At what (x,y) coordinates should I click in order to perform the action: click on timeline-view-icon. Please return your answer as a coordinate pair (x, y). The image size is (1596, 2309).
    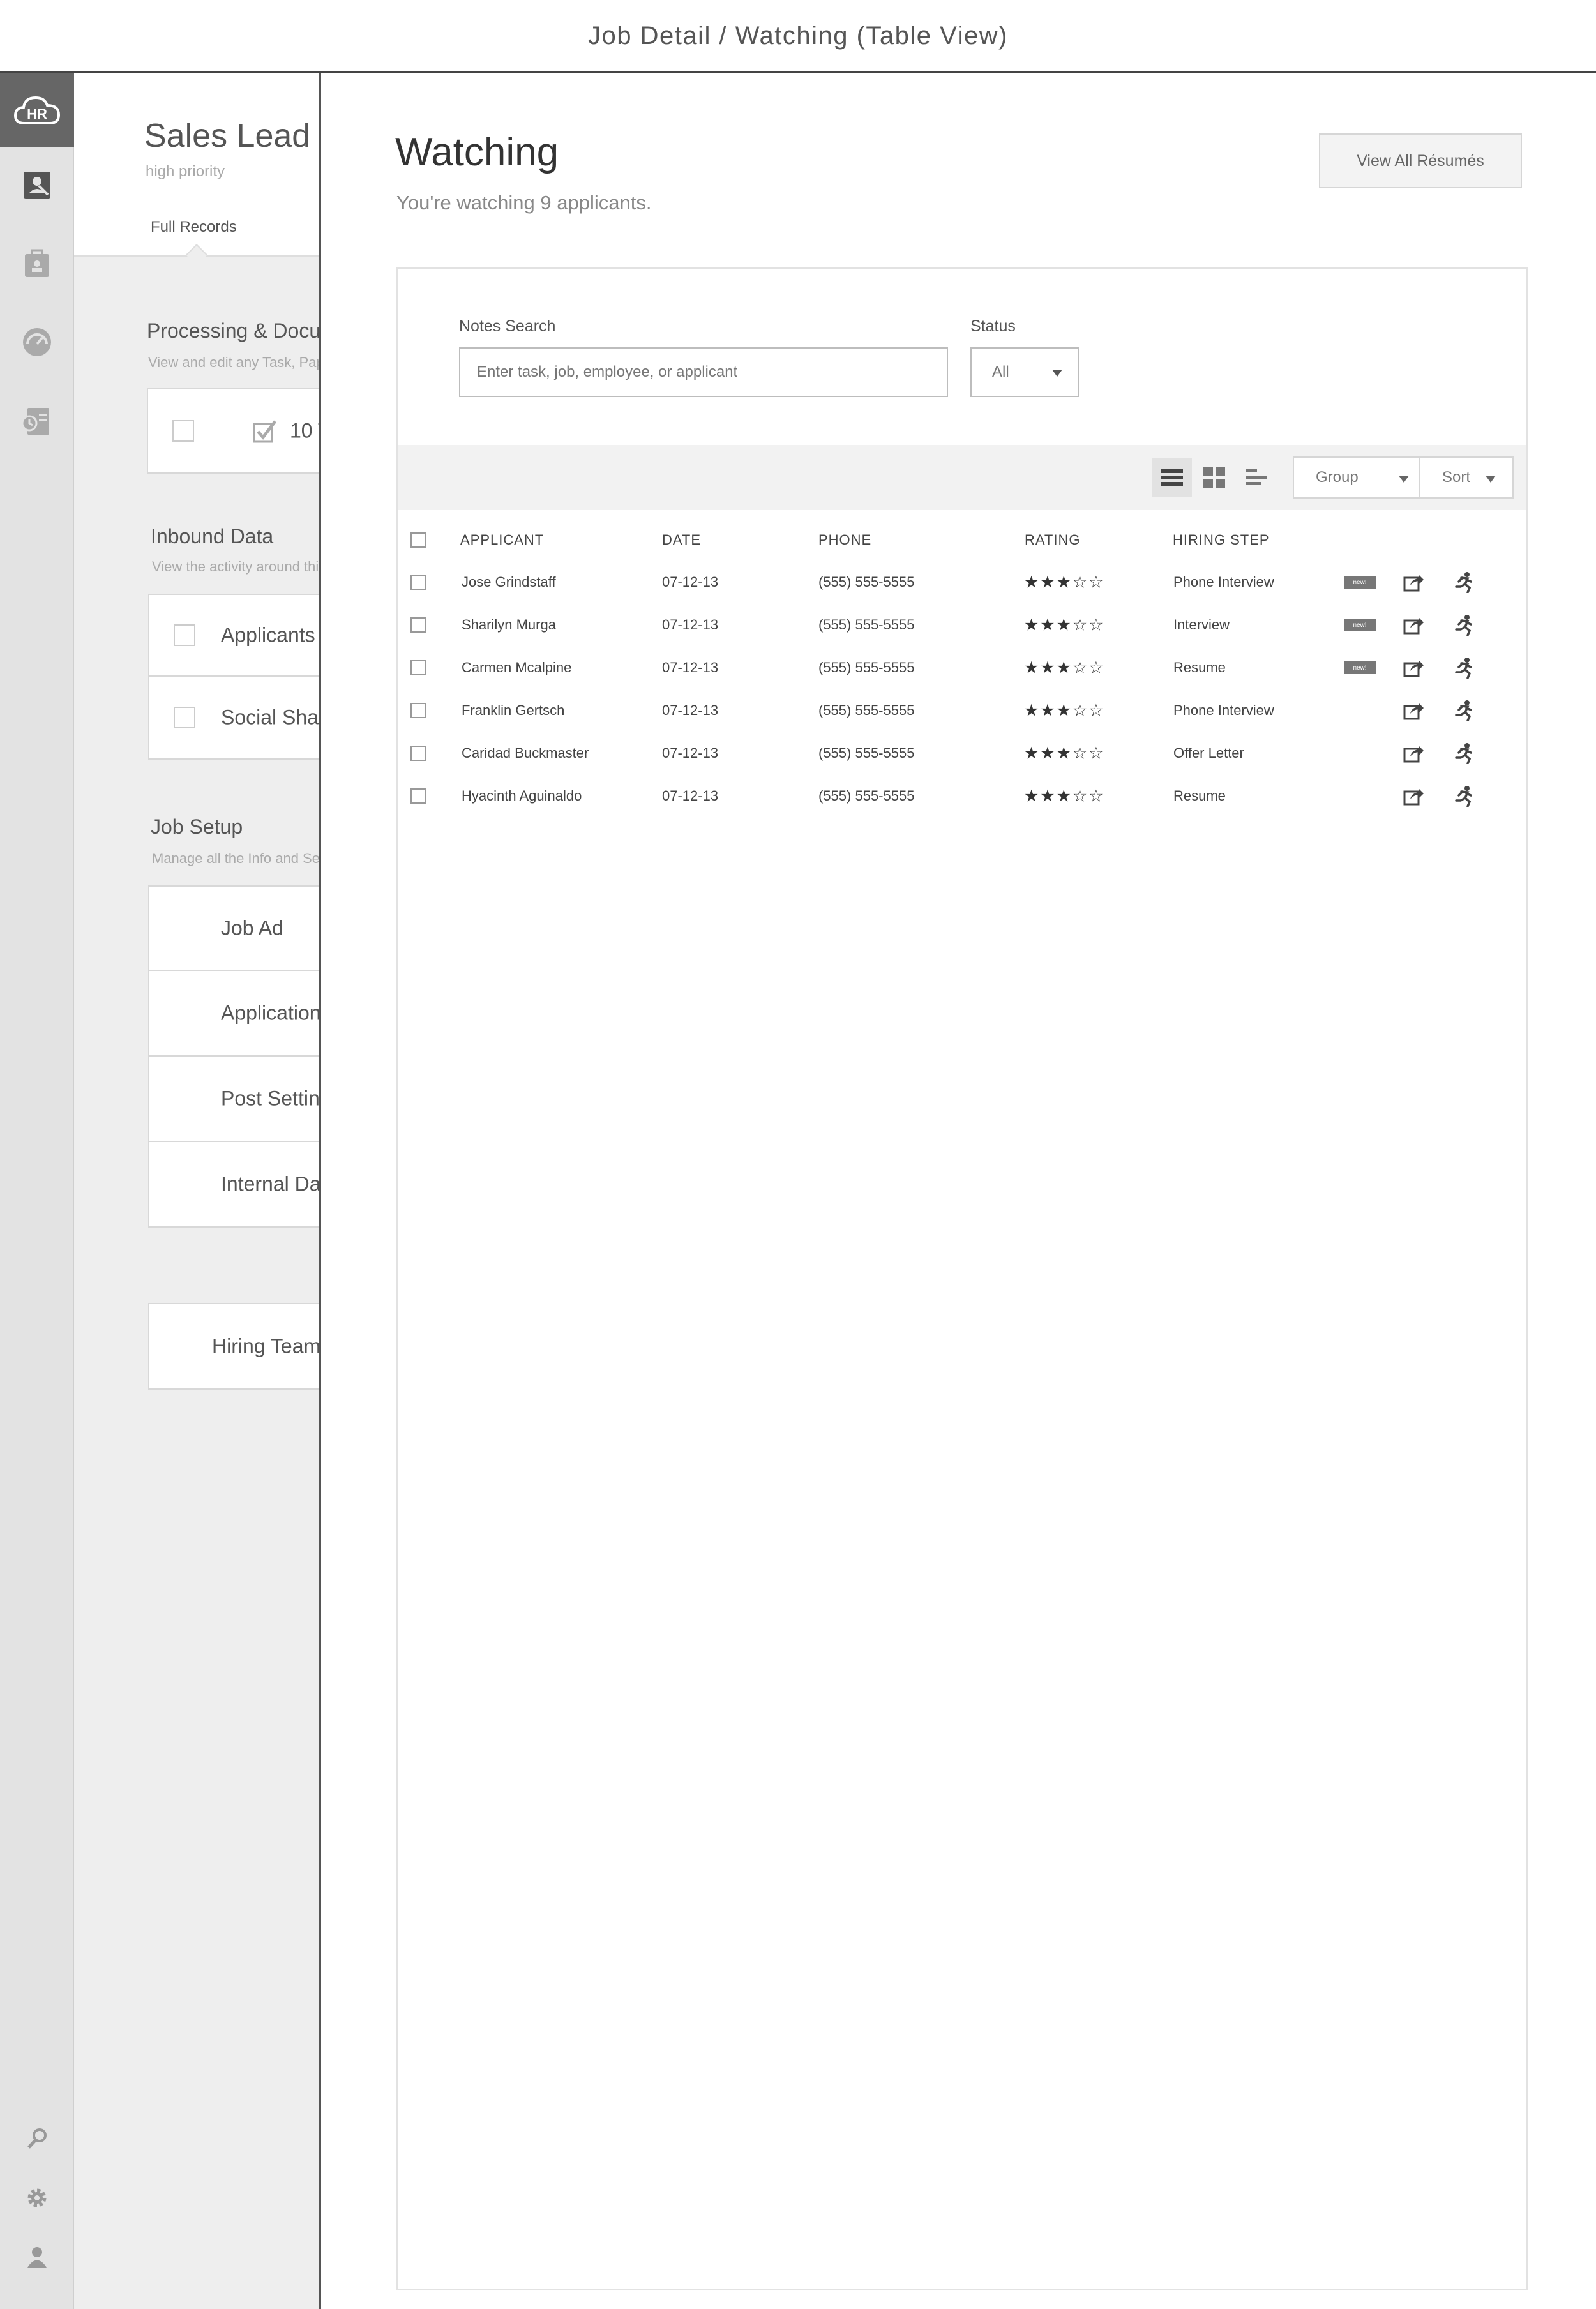
    Looking at the image, I should click on (1256, 477).